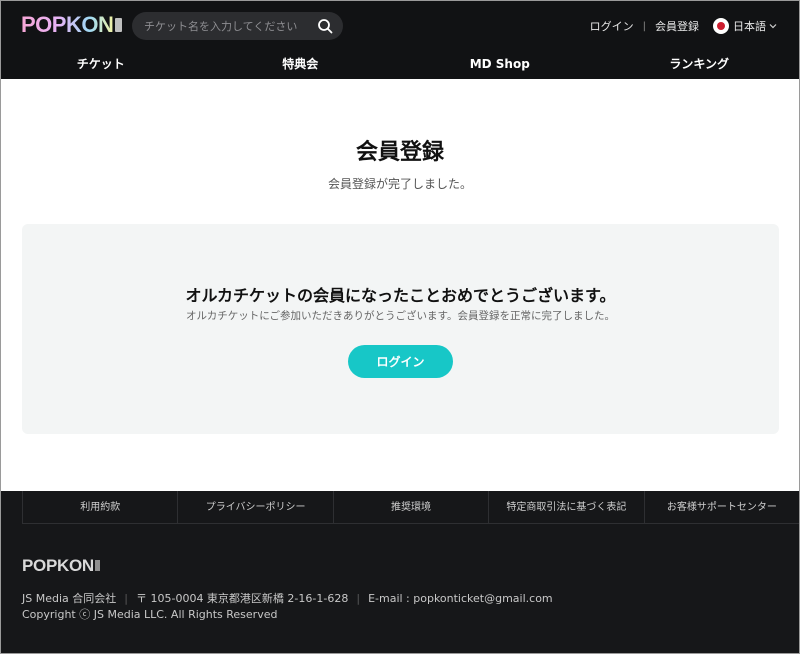 The height and width of the screenshot is (654, 800). I want to click on footer-link-commerce-law: 特定商取引法に基づく表記, so click(565, 507).